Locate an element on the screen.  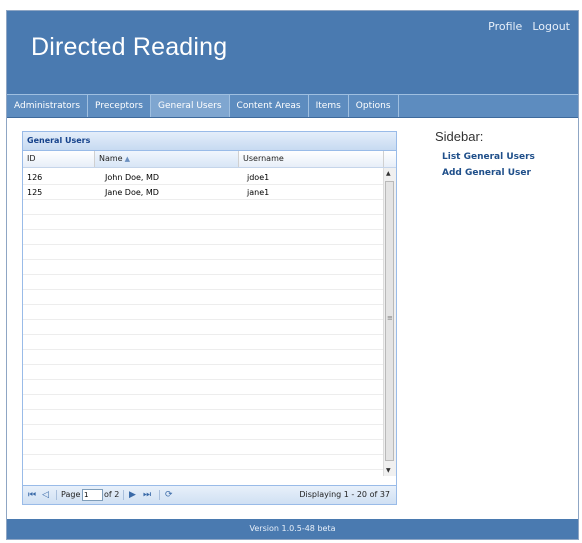
page-label: Page is located at coordinates (71, 494).